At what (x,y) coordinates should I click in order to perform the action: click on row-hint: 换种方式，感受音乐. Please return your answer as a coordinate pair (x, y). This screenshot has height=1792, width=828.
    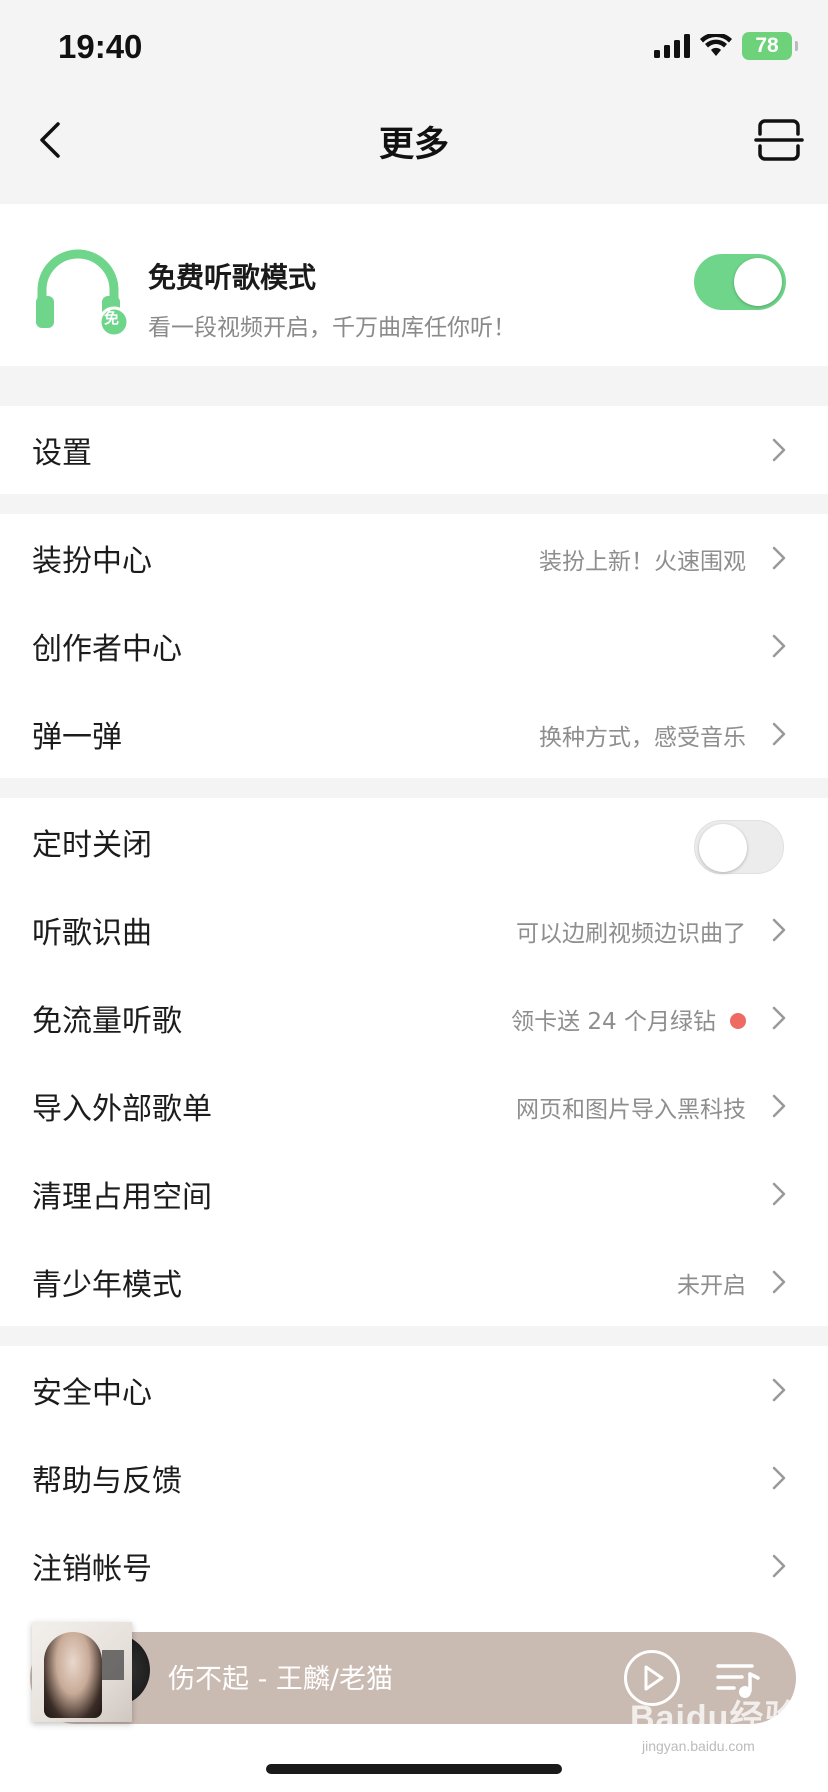
    Looking at the image, I should click on (642, 738).